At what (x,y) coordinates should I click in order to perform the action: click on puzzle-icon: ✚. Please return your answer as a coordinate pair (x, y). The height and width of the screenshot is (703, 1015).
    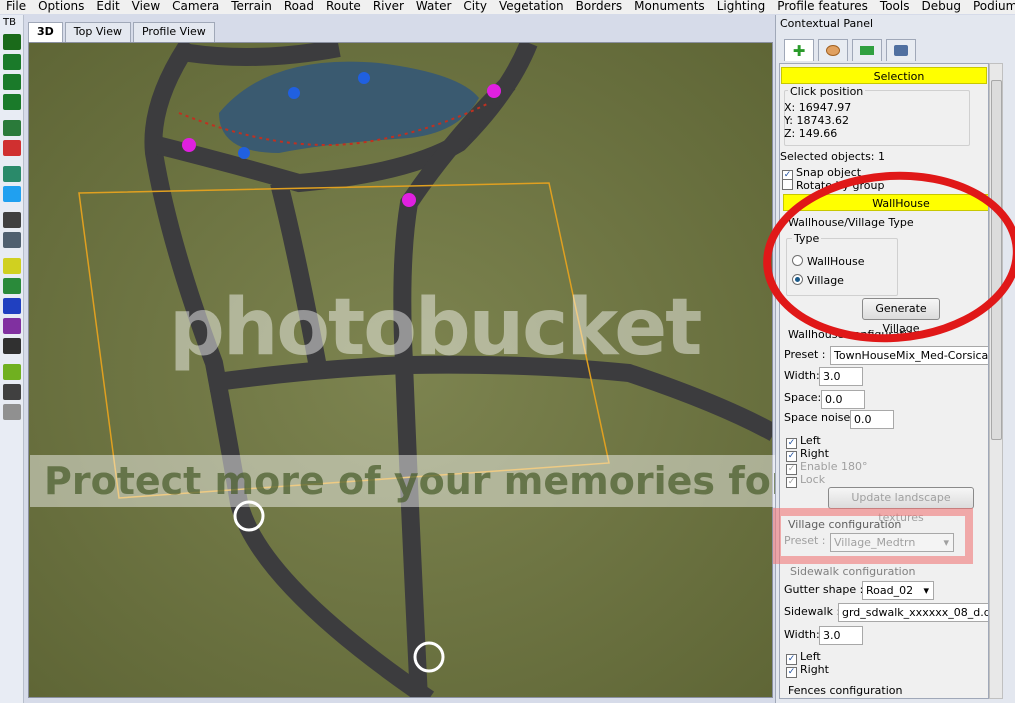
    Looking at the image, I should click on (799, 50).